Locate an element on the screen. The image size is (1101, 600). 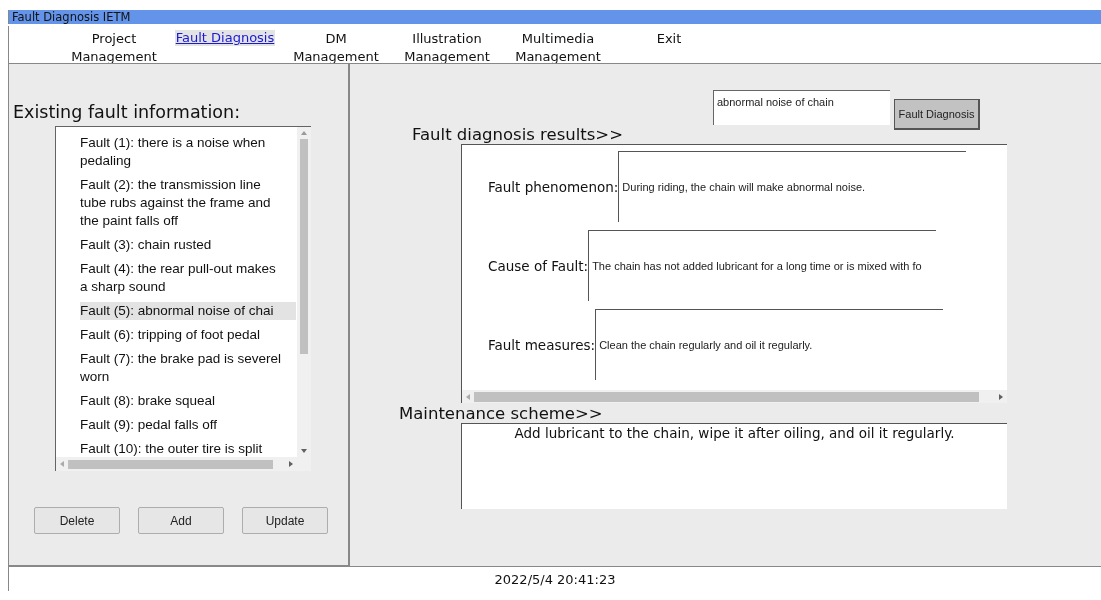
menu-item: Fault Diagnosis is located at coordinates (225, 38).